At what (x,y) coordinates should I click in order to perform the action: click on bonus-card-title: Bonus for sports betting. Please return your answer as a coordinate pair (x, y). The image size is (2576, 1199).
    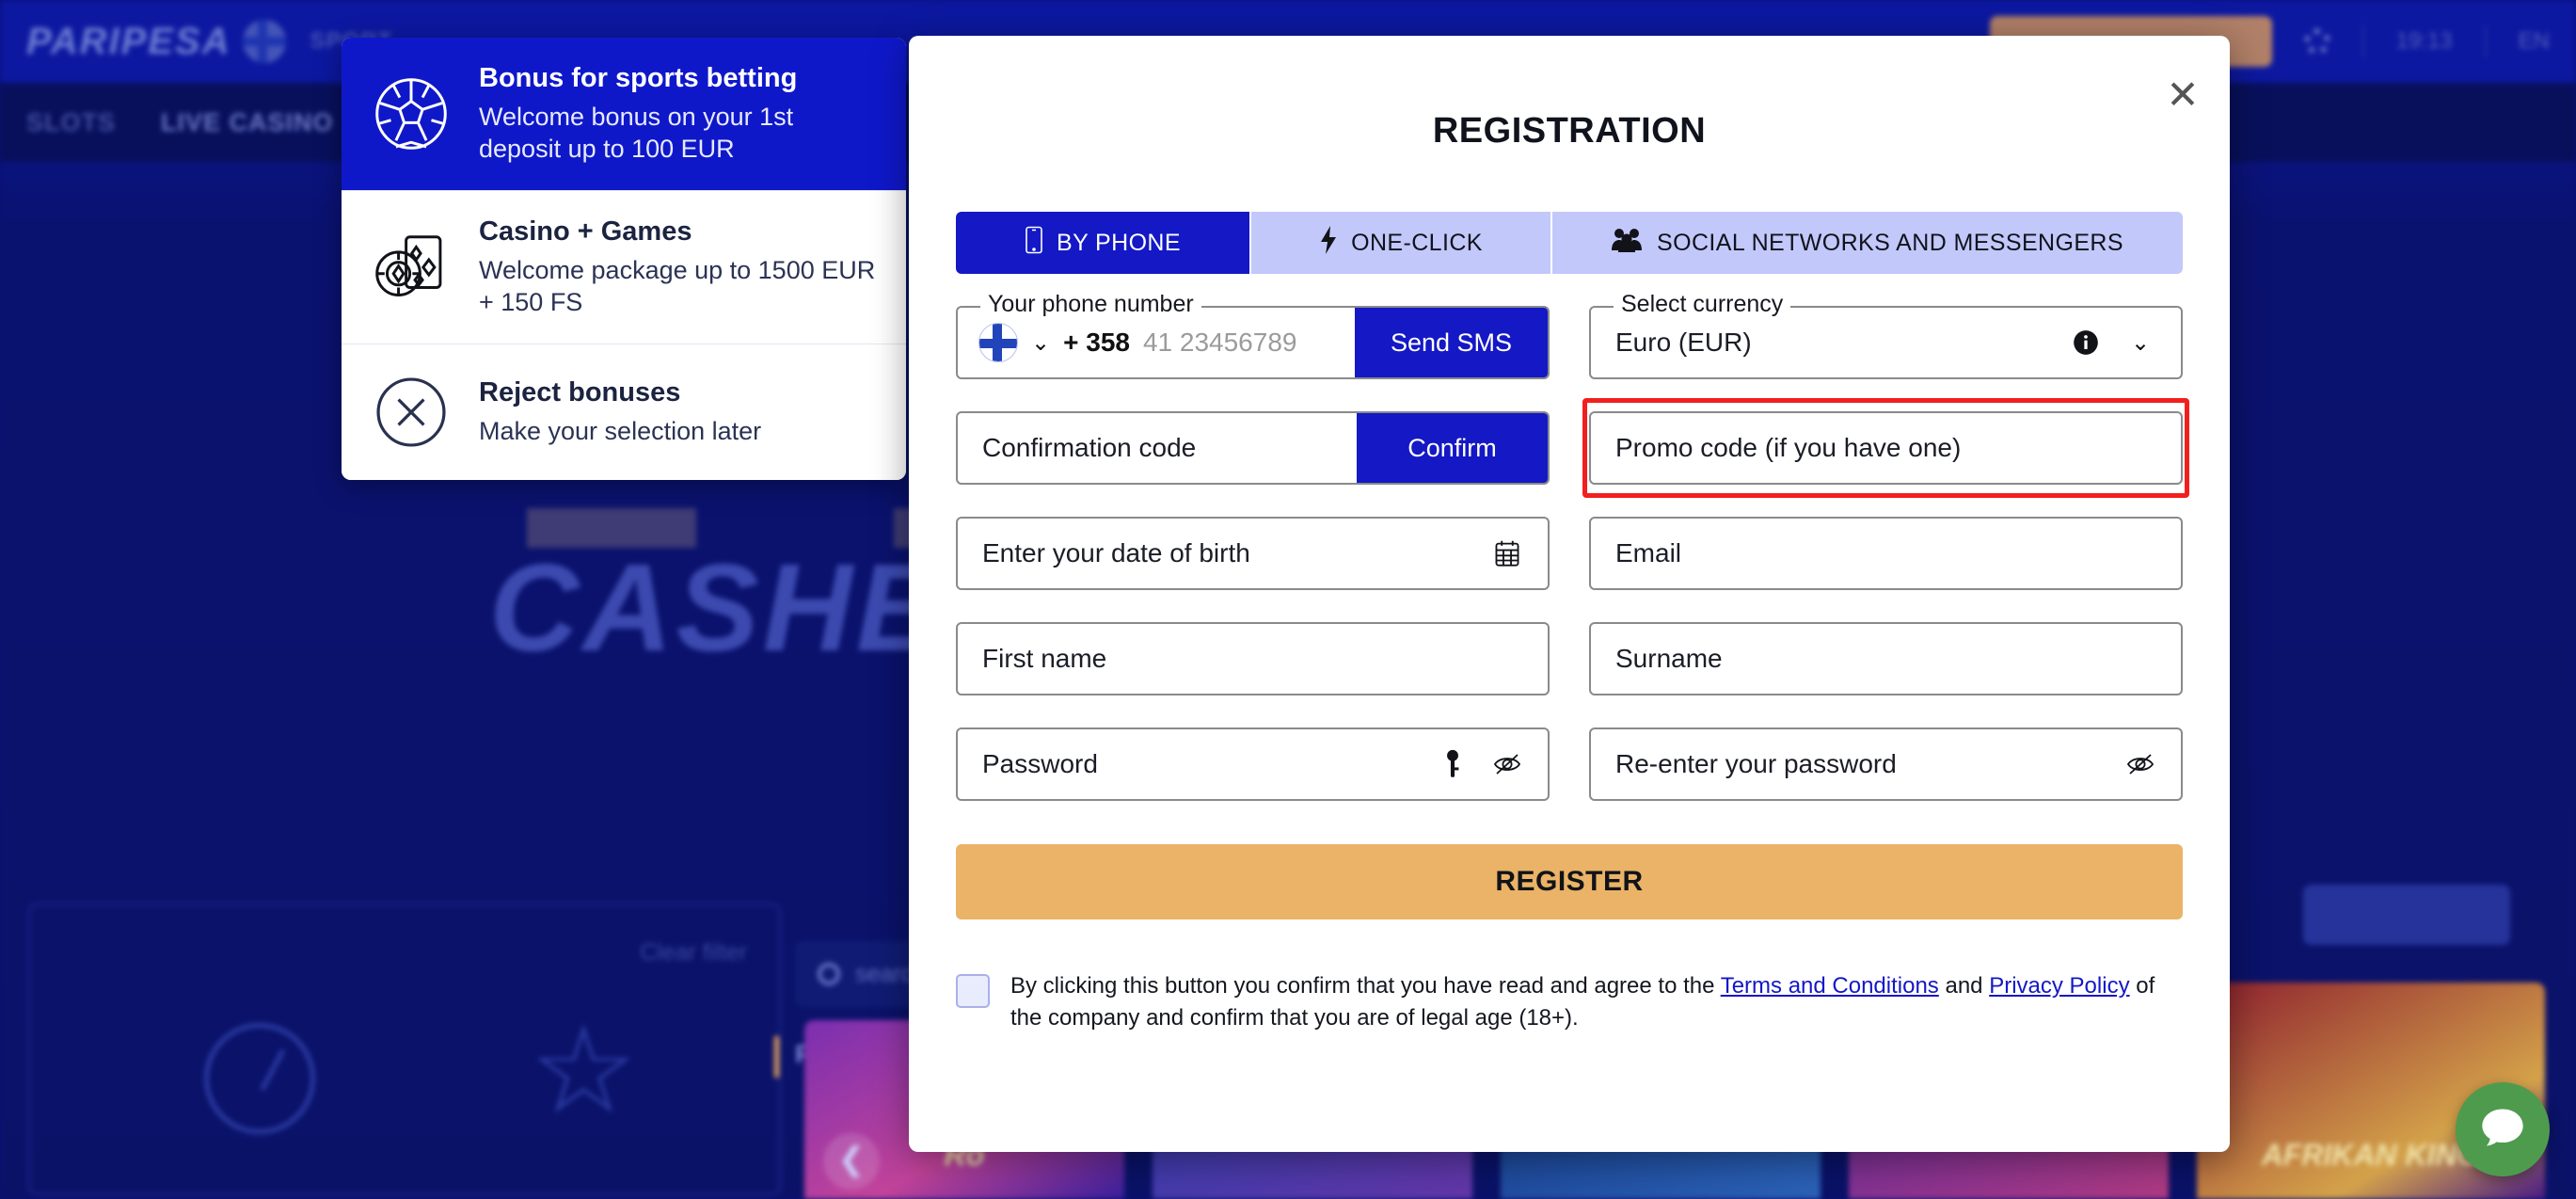
    Looking at the image, I should click on (638, 78).